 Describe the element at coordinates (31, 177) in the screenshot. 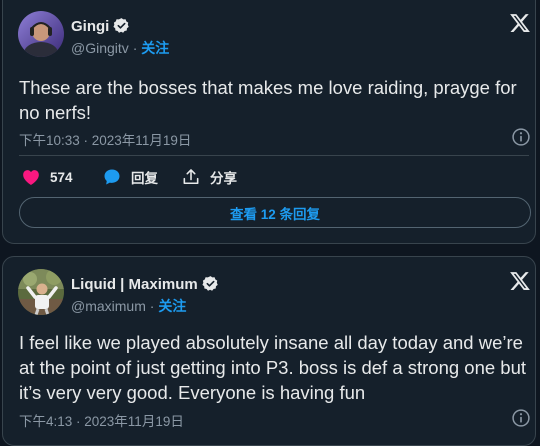

I see `heart-icon` at that location.